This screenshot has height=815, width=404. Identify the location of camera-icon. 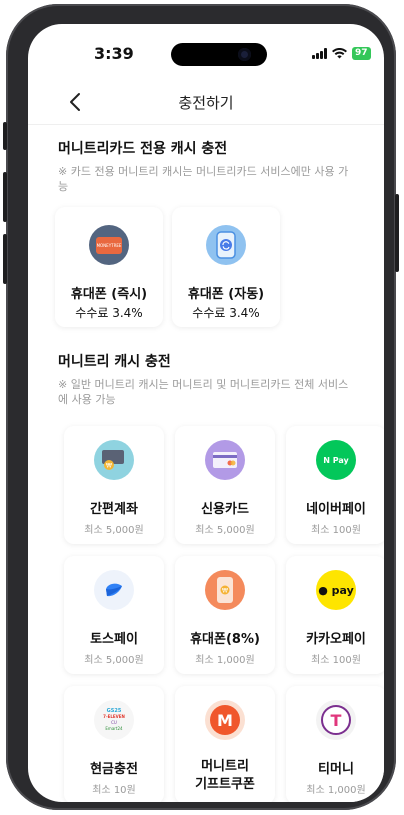
(244, 54).